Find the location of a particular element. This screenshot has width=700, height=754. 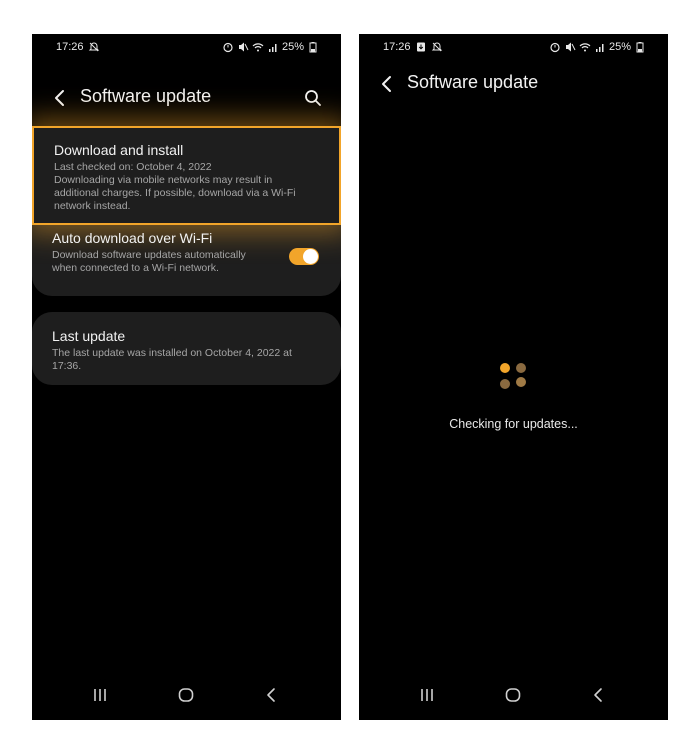

auto-download-title: Auto download over Wi-Fi is located at coordinates (132, 238).